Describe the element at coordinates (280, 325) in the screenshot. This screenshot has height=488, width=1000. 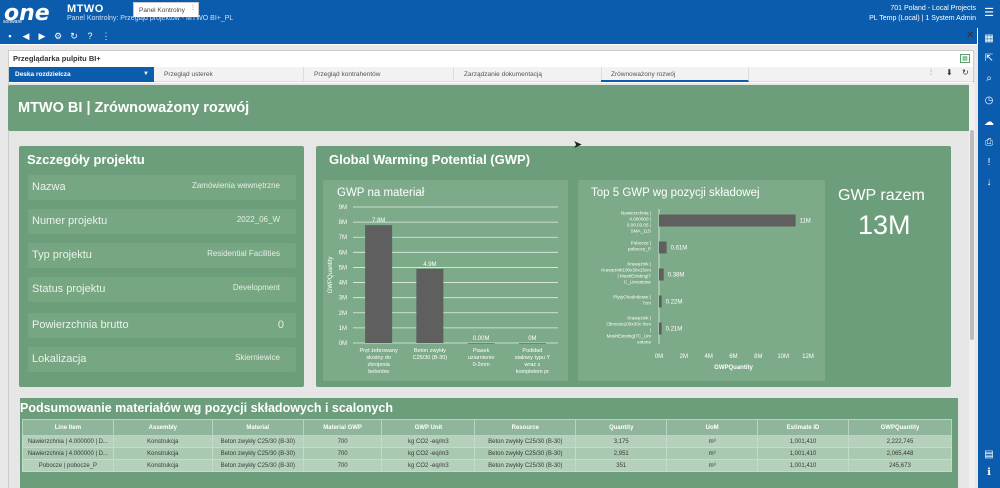
I see `field-value: 0` at that location.